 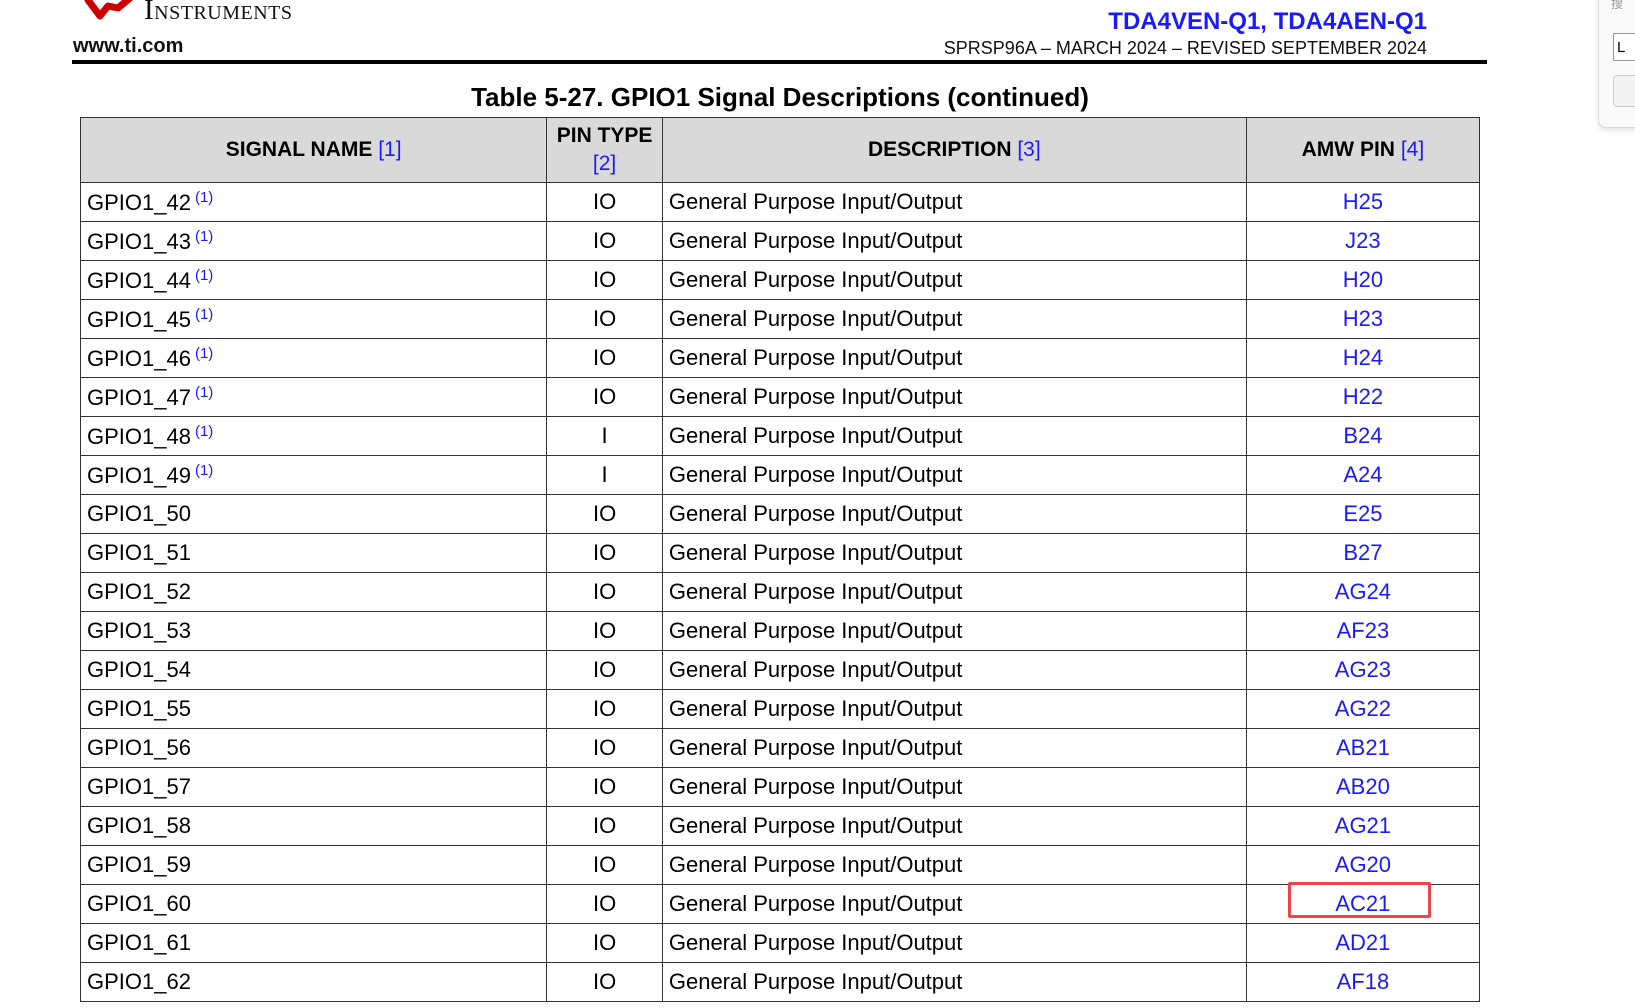 I want to click on signal-name: GPIO1_51, so click(x=139, y=552).